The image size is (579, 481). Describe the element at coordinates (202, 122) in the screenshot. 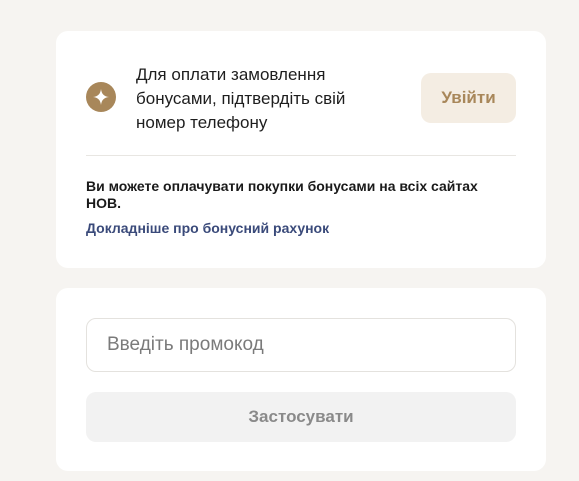

I see `bonus-prompt-line: номер телефону` at that location.